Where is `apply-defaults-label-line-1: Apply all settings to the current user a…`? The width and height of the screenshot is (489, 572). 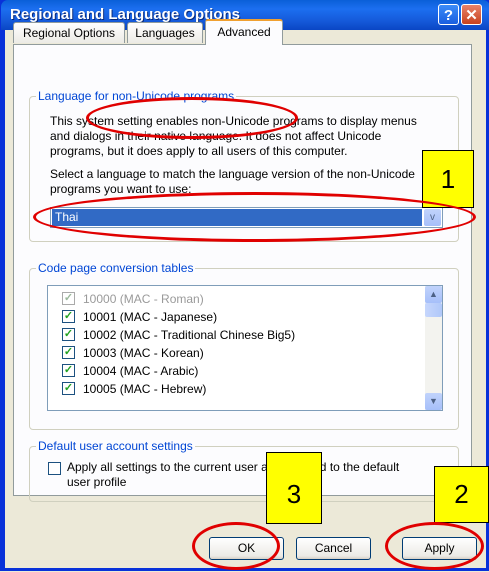 apply-defaults-label-line-1: Apply all settings to the current user a… is located at coordinates (233, 467).